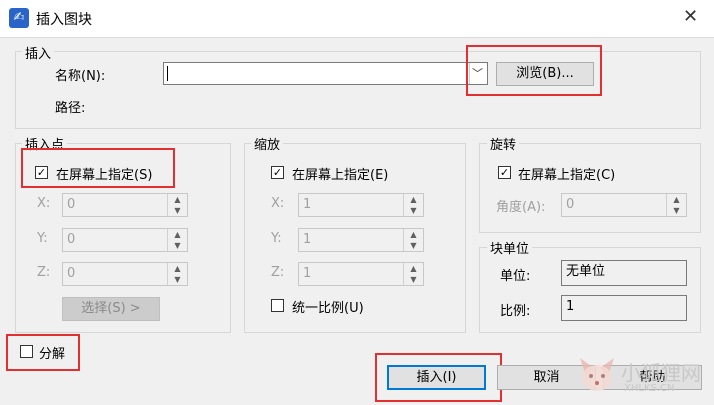 The image size is (714, 405). I want to click on insert-highlight-box, so click(438, 377).